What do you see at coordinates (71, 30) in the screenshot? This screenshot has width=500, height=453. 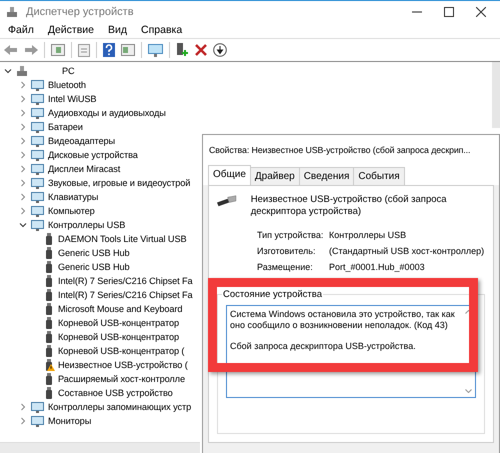 I see `menu-item: Действие` at bounding box center [71, 30].